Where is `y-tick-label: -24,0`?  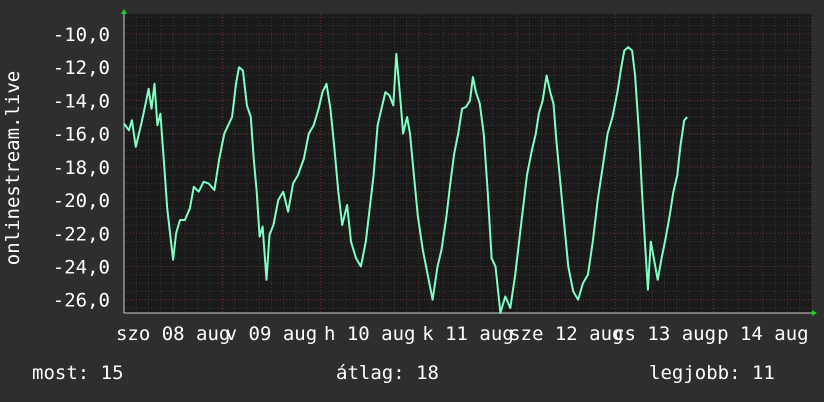
y-tick-label: -24,0 is located at coordinates (81, 267).